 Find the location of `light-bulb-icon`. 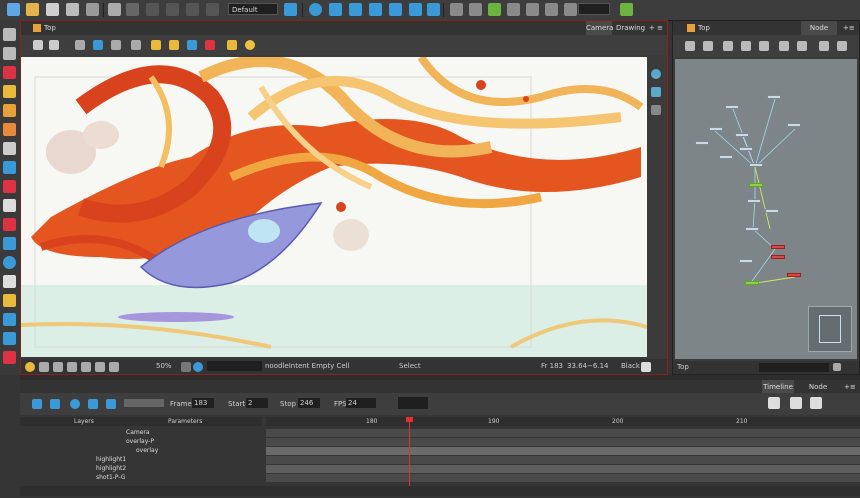

light-bulb-icon is located at coordinates (30, 367).